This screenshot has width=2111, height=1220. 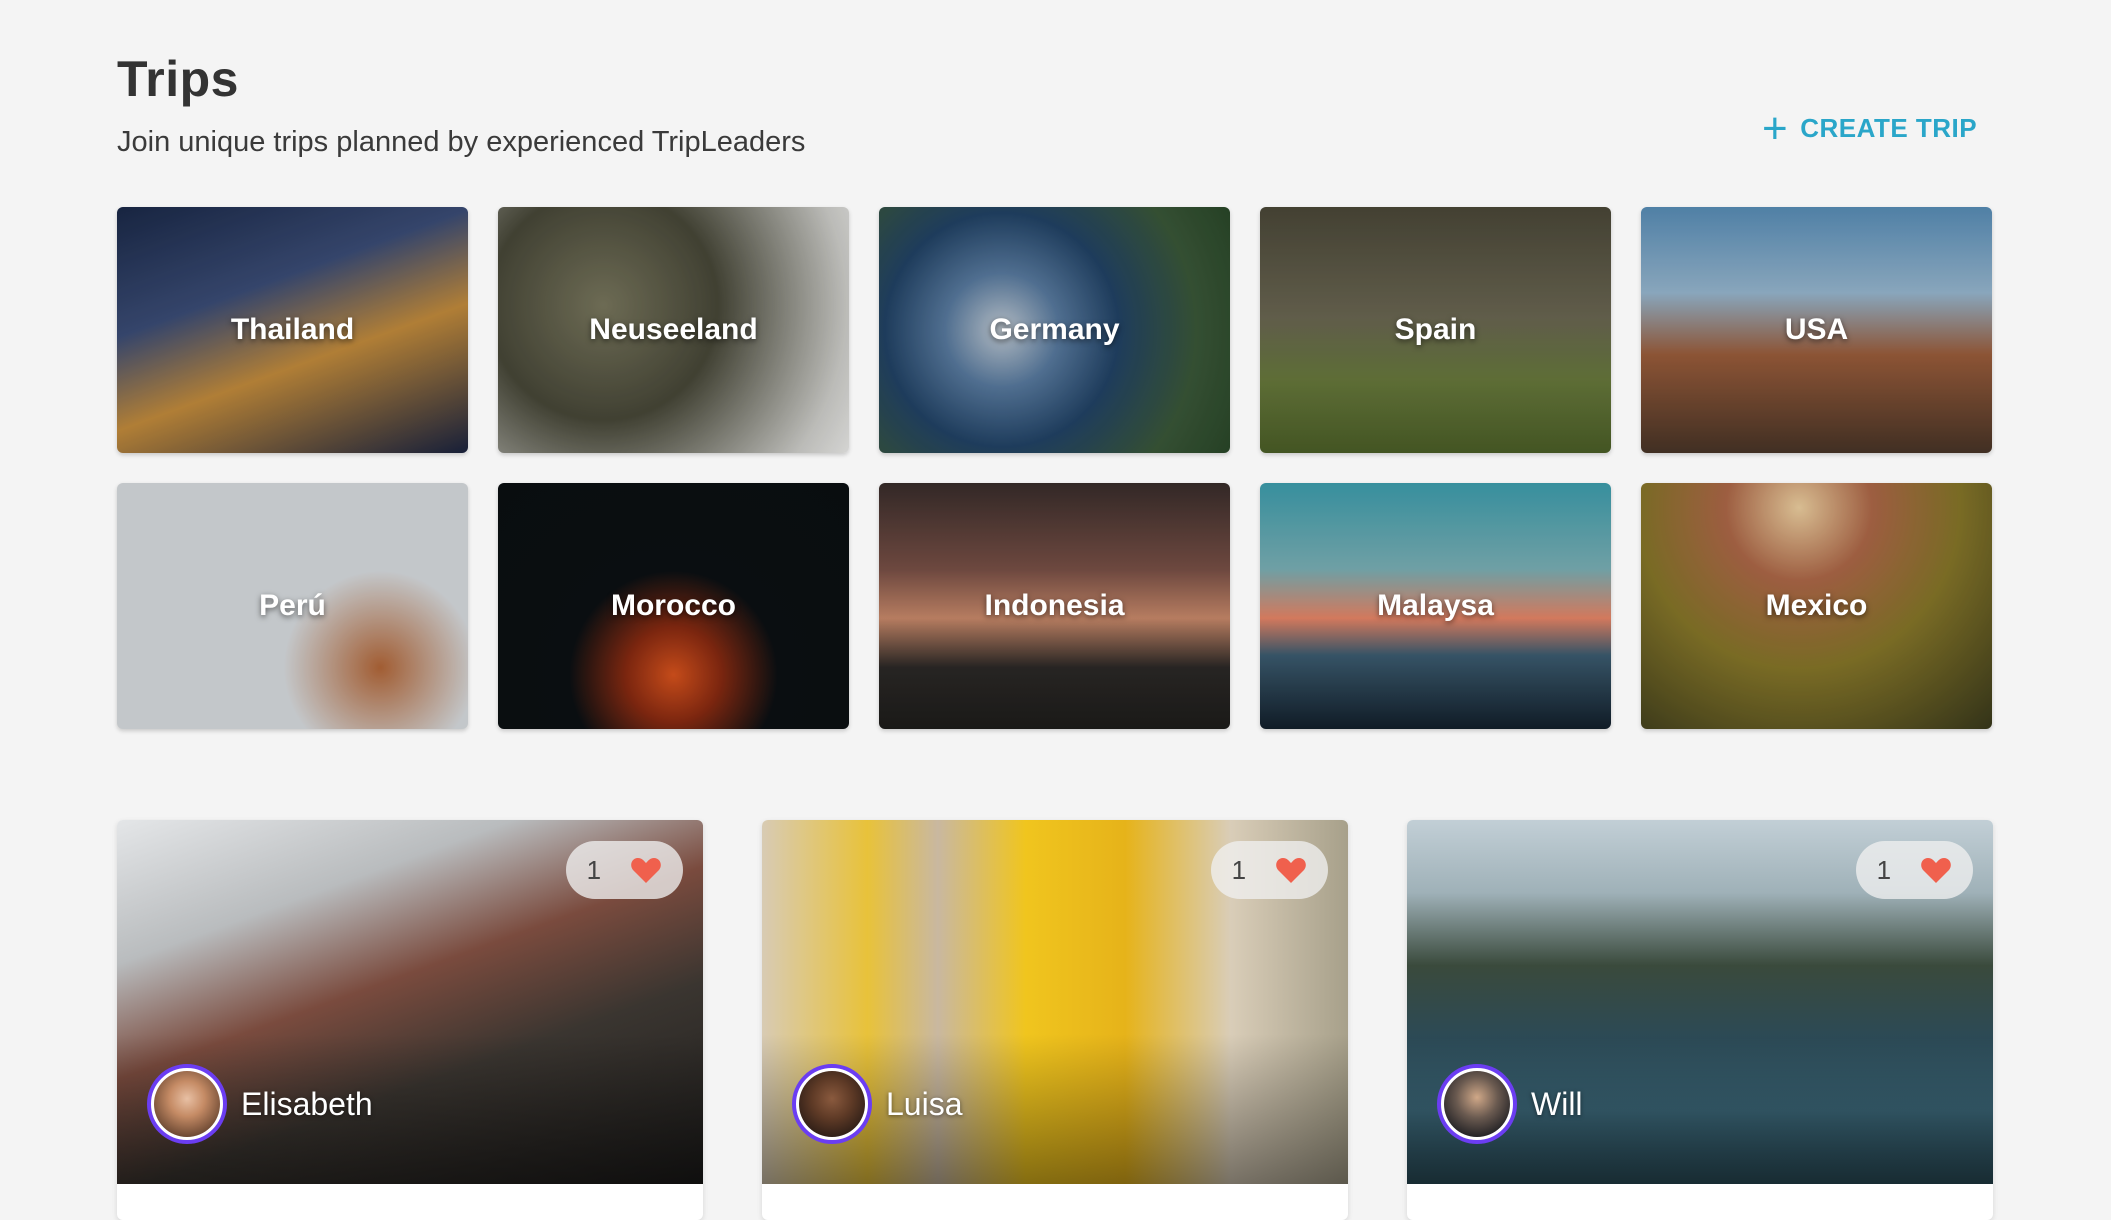 I want to click on create-trip-button: + CREATE TRIP, so click(x=1870, y=128).